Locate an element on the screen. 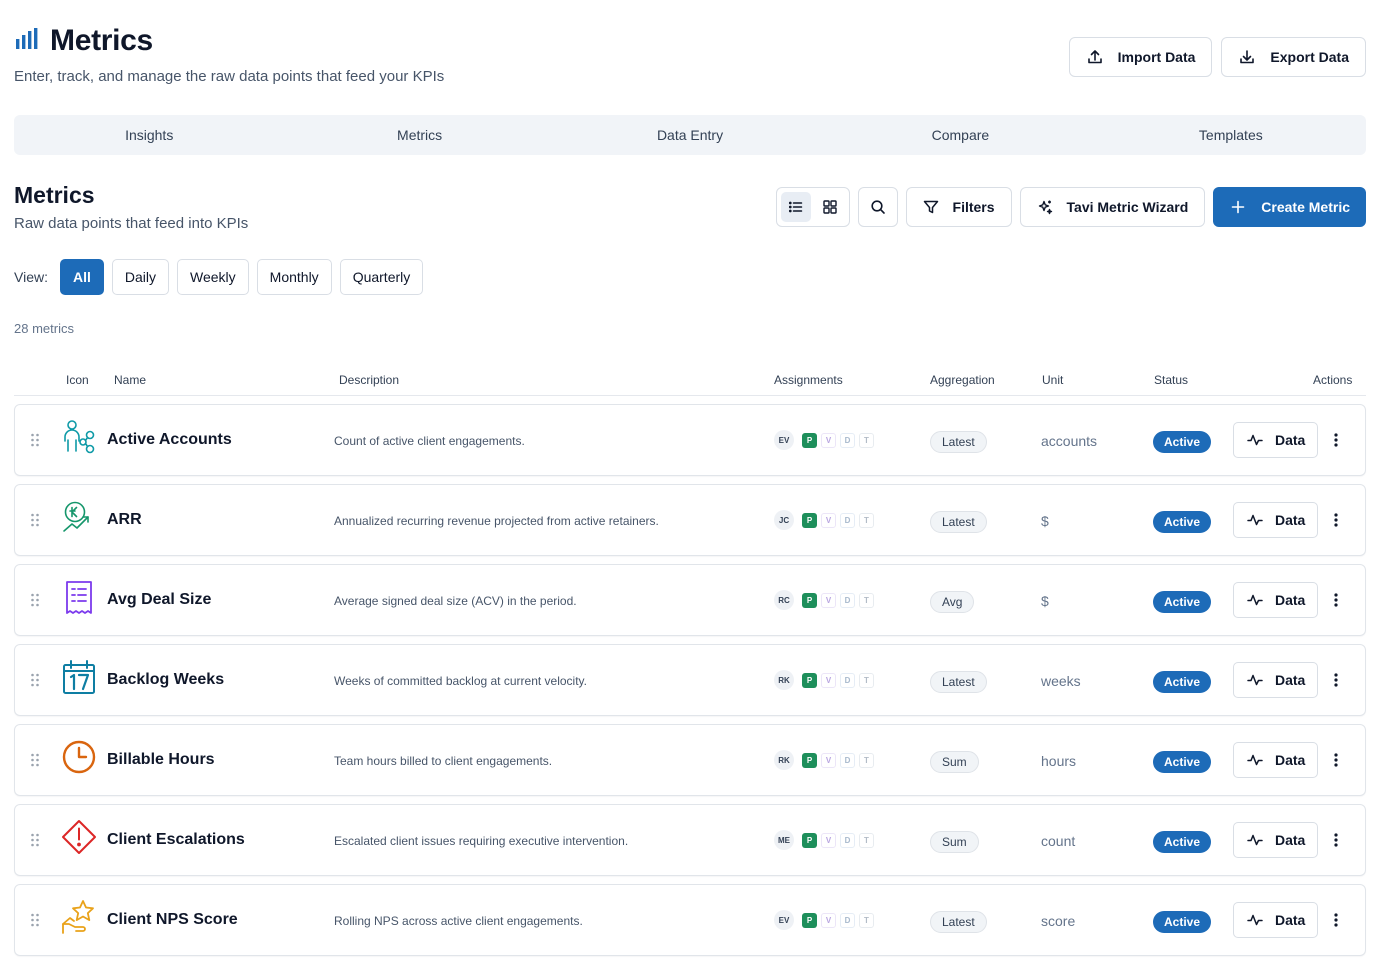  assignments: RK P V D T is located at coordinates (824, 760).